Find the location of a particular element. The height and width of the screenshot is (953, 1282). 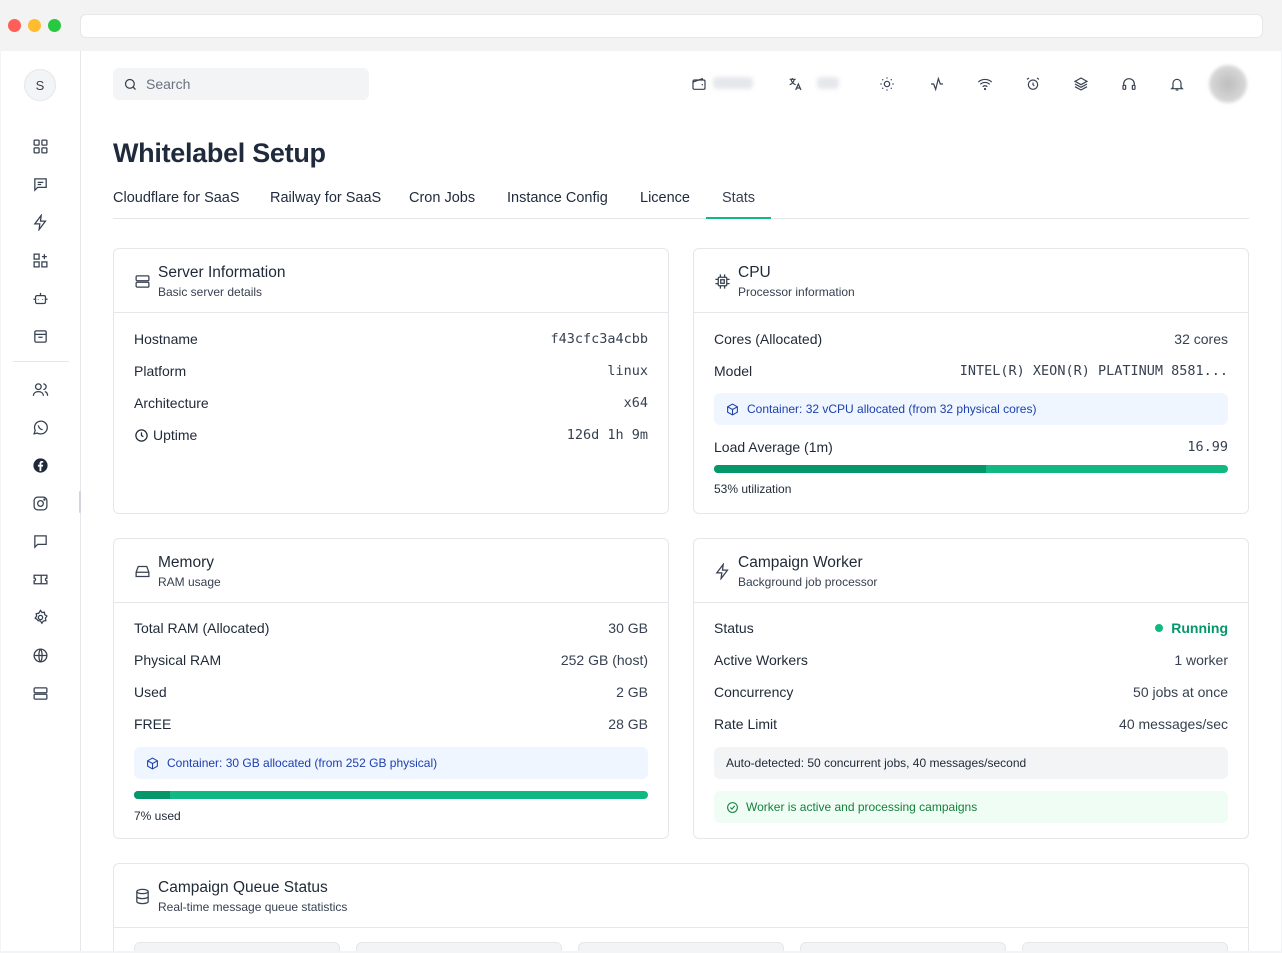

status-dot is located at coordinates (1159, 628).